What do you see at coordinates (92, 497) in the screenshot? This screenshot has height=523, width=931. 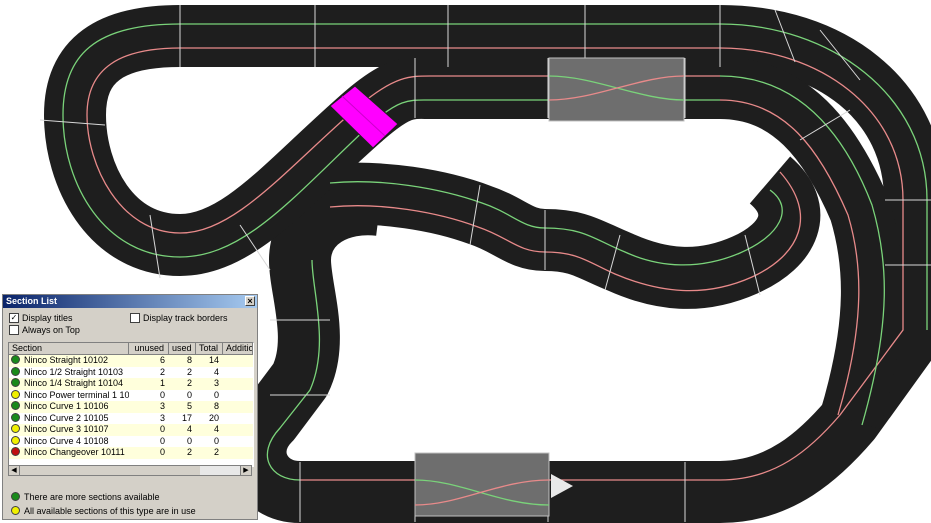 I see `legend-more-label: There are more sections available` at bounding box center [92, 497].